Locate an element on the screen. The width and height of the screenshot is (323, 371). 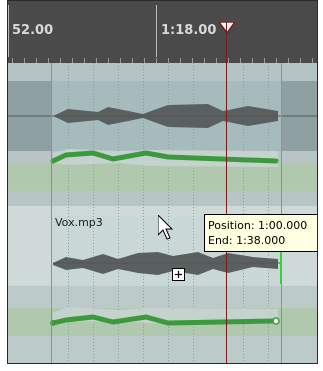
item-end-line is located at coordinates (281, 213).